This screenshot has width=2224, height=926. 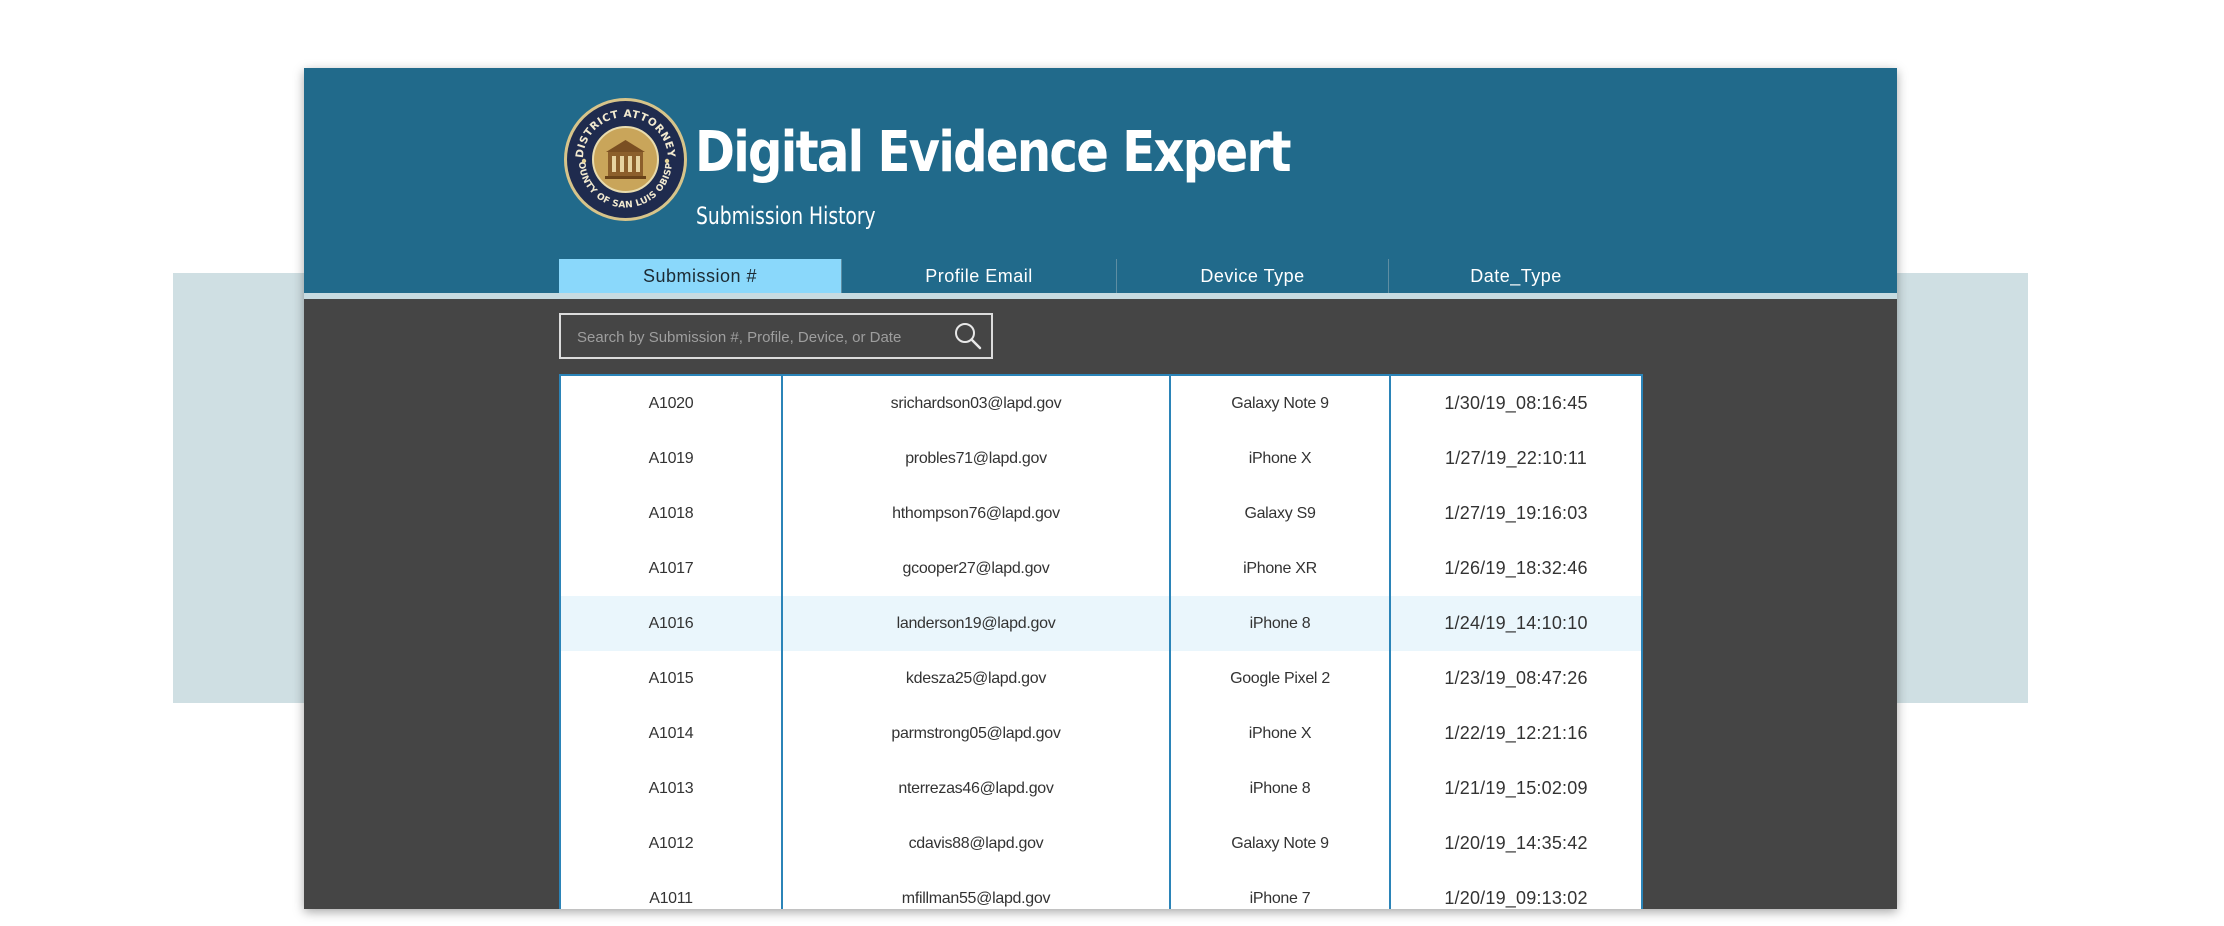 I want to click on search-icon, so click(x=968, y=336).